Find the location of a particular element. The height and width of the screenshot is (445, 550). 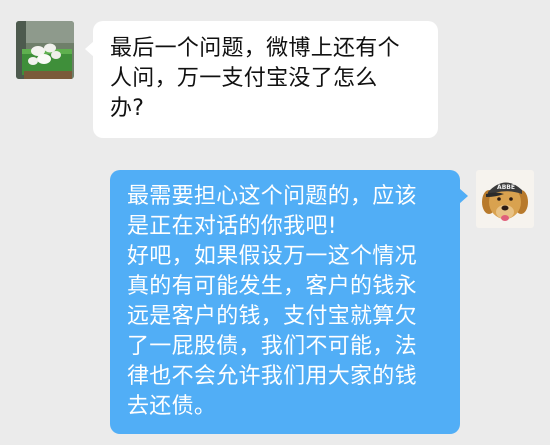

garden-eggs-avatar-icon is located at coordinates (45, 50).